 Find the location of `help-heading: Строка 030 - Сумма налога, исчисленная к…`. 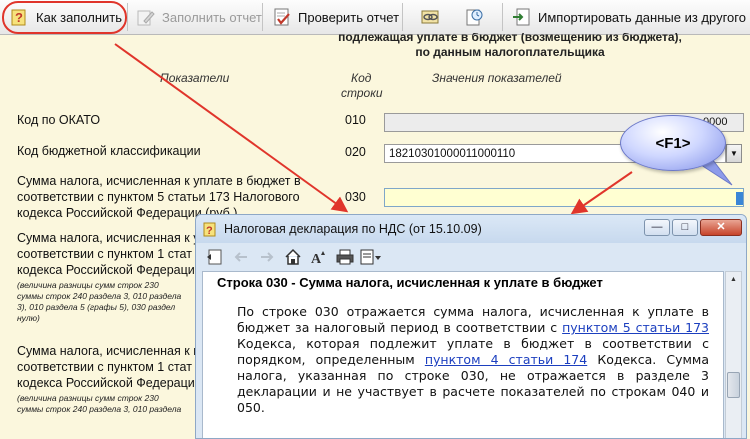

help-heading: Строка 030 - Сумма налога, исчисленная к… is located at coordinates (410, 282).